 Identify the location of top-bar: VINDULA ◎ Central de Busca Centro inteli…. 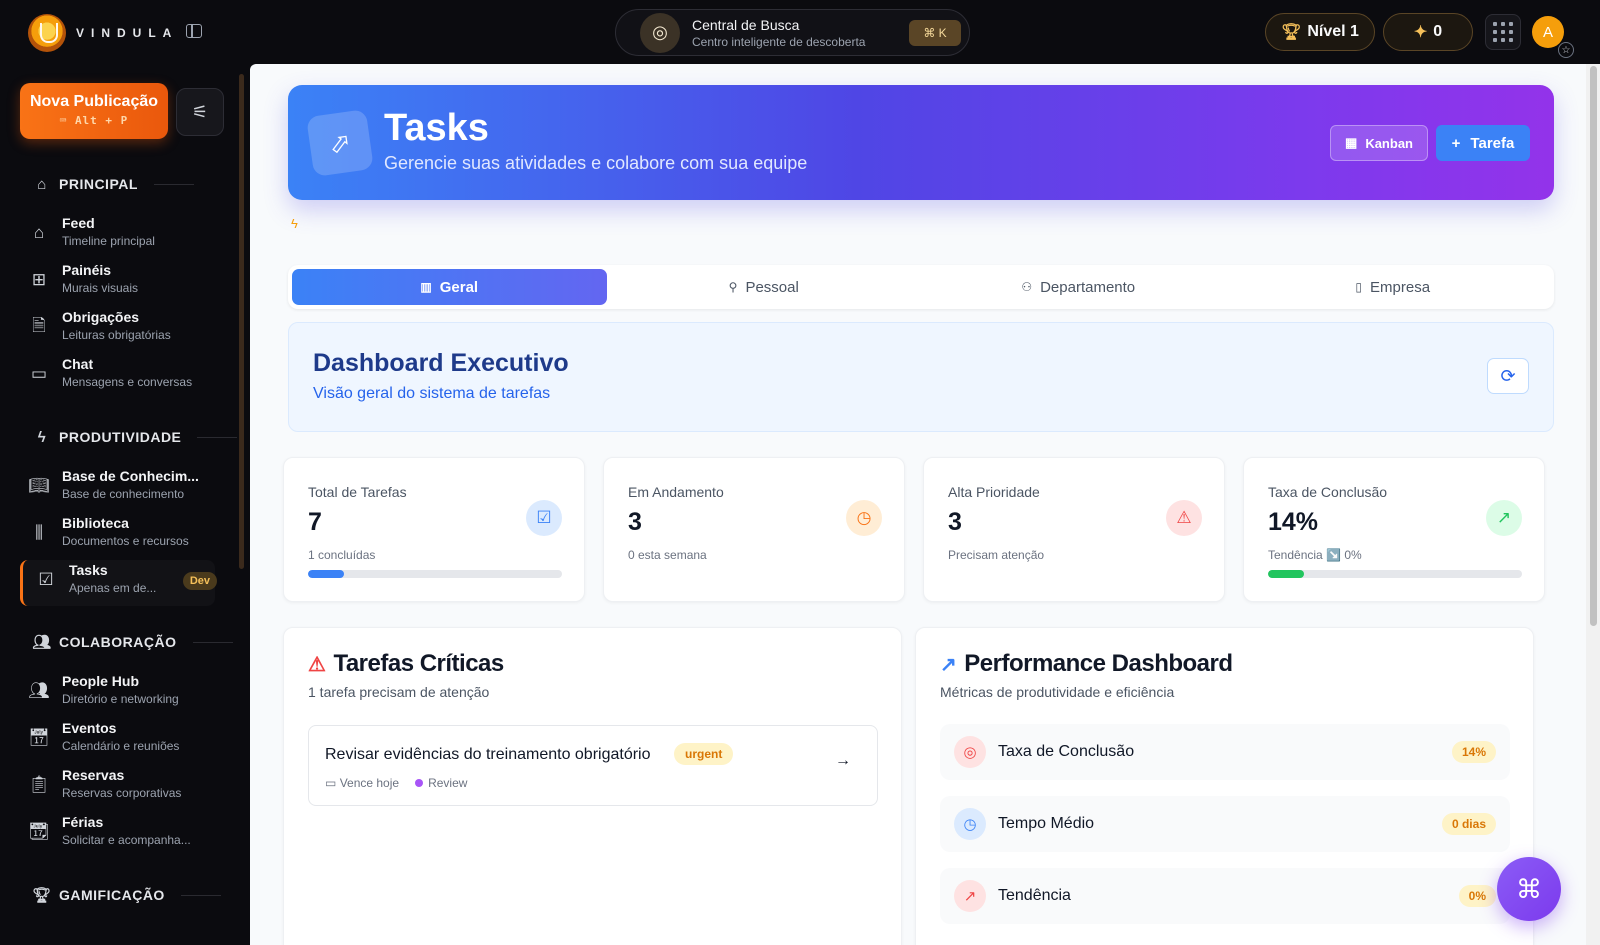
(800, 32).